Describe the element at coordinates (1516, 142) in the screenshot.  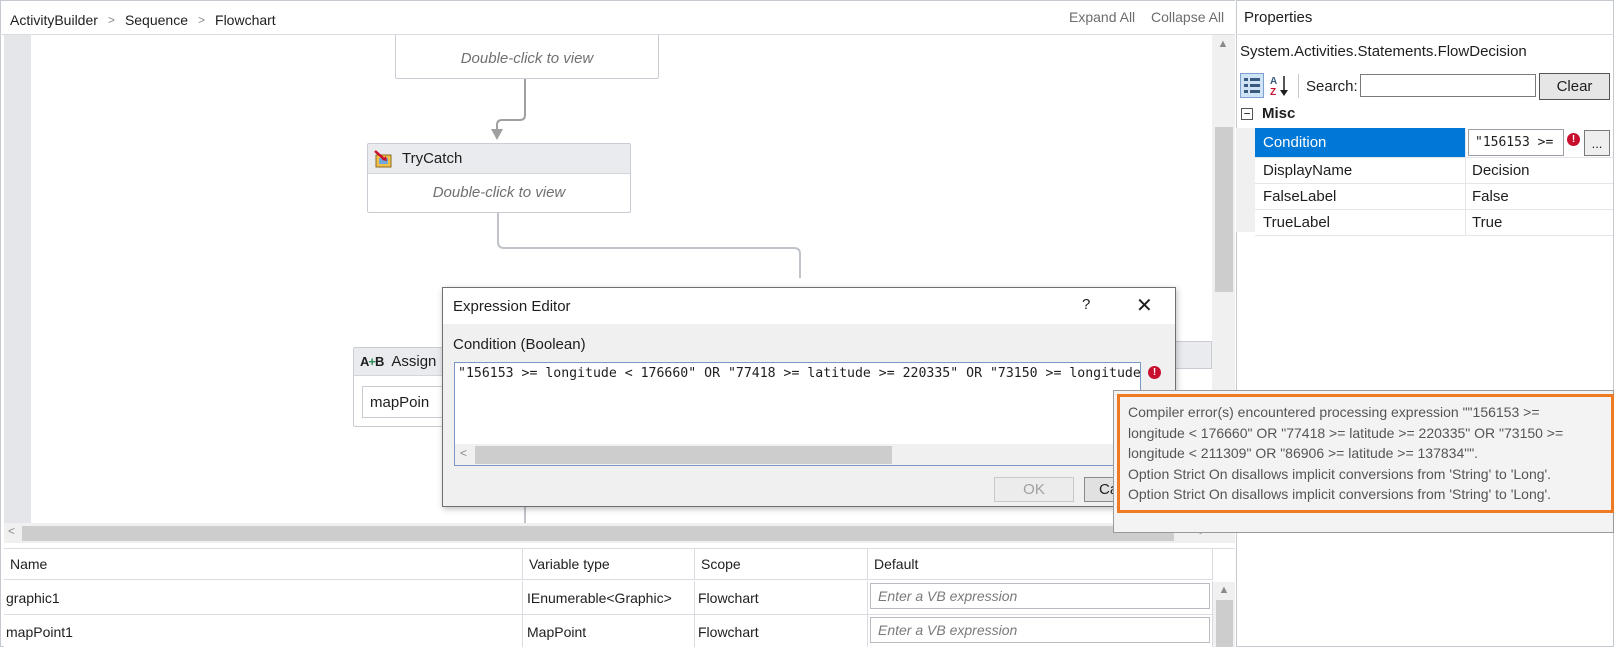
I see `condition-value-input: "156153 >=` at that location.